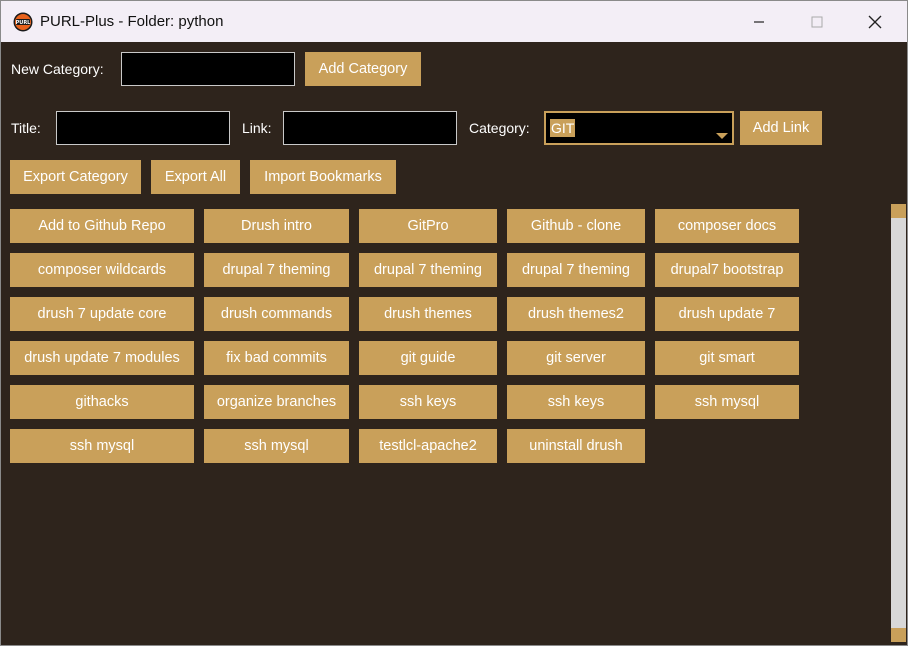 The width and height of the screenshot is (908, 646). I want to click on bookmark-button: git smart, so click(727, 358).